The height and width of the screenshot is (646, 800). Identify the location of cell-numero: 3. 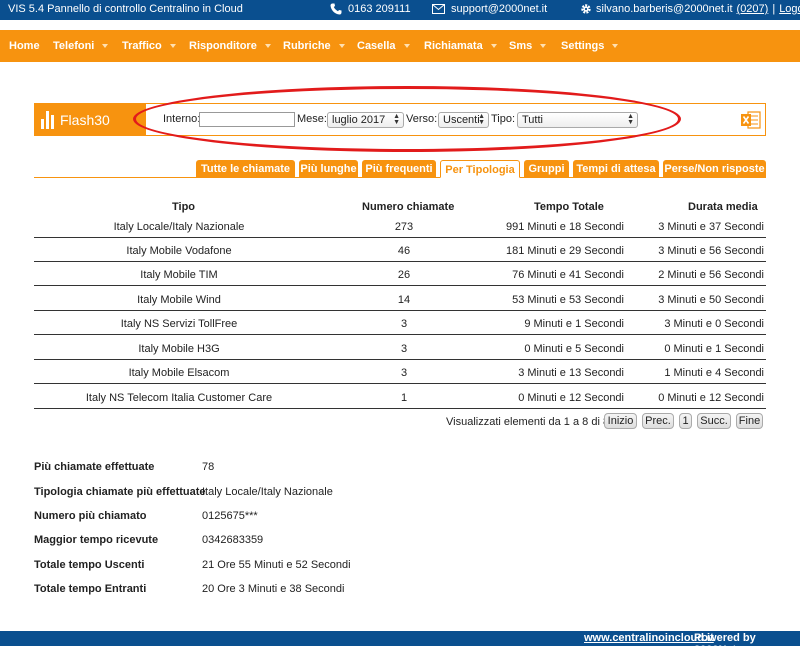
(404, 324).